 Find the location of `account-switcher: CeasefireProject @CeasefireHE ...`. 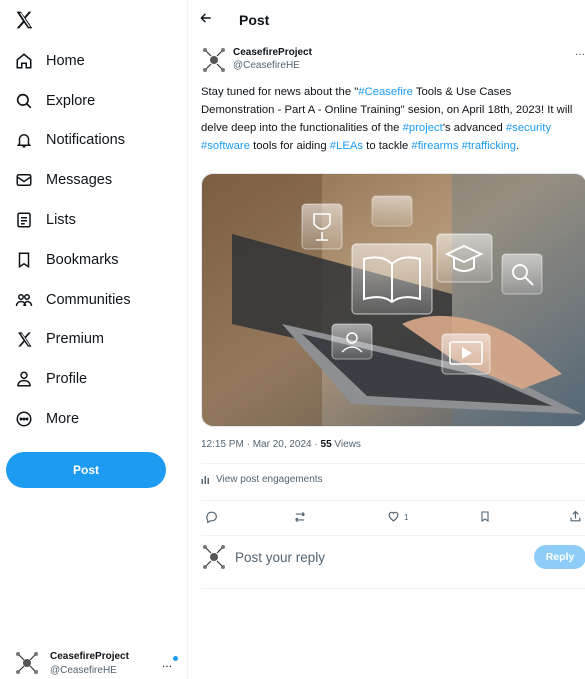

account-switcher: CeasefireProject @CeasefireHE ... is located at coordinates (99, 664).